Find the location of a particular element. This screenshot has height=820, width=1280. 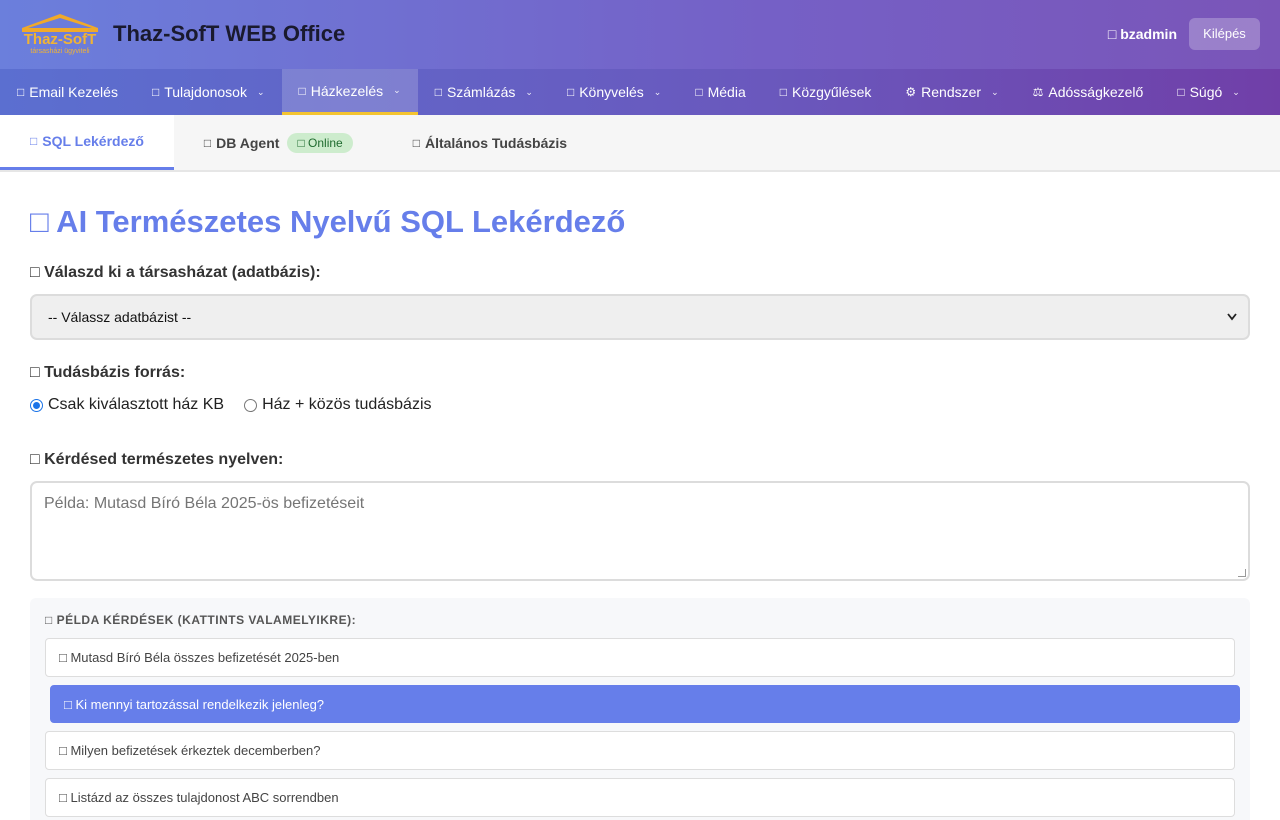

kb-source-label: □ Tudásbázis forrás: is located at coordinates (108, 372).